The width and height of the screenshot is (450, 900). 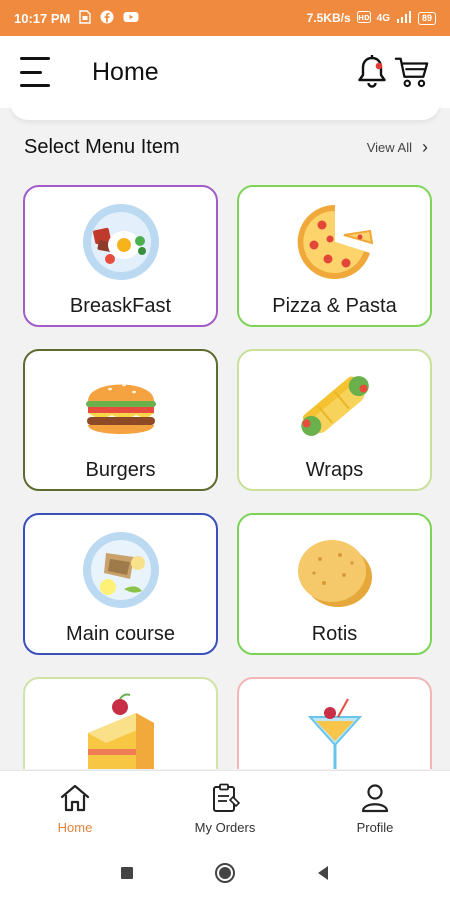 What do you see at coordinates (335, 242) in the screenshot?
I see `pizza-icon` at bounding box center [335, 242].